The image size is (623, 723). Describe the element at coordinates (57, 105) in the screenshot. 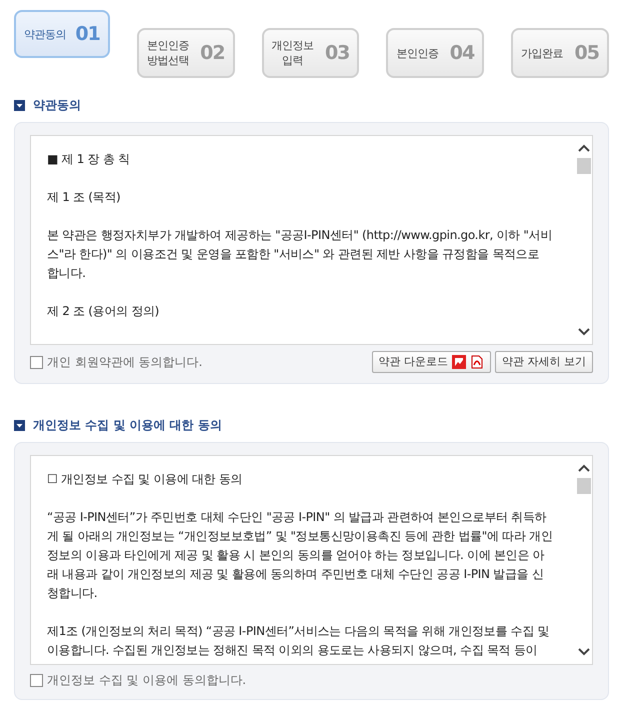

I see `section-title: 약관동의` at that location.